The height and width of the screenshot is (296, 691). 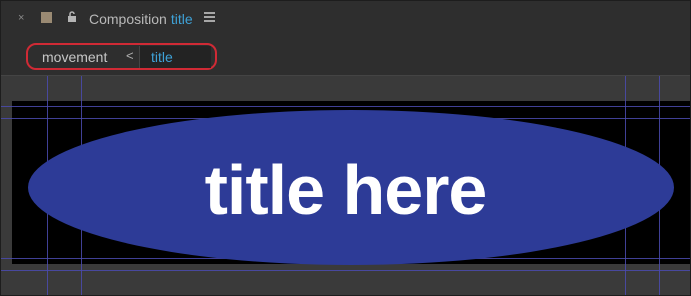 What do you see at coordinates (345, 18) in the screenshot?
I see `panel-tab: × Composition title` at bounding box center [345, 18].